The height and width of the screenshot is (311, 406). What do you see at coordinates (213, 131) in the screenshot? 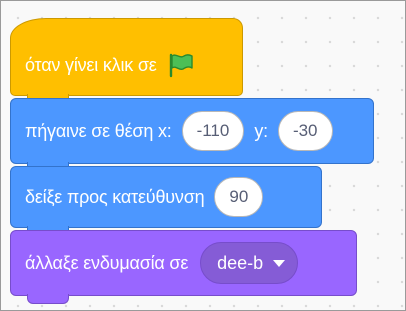
I see `x-value-input: -110` at bounding box center [213, 131].